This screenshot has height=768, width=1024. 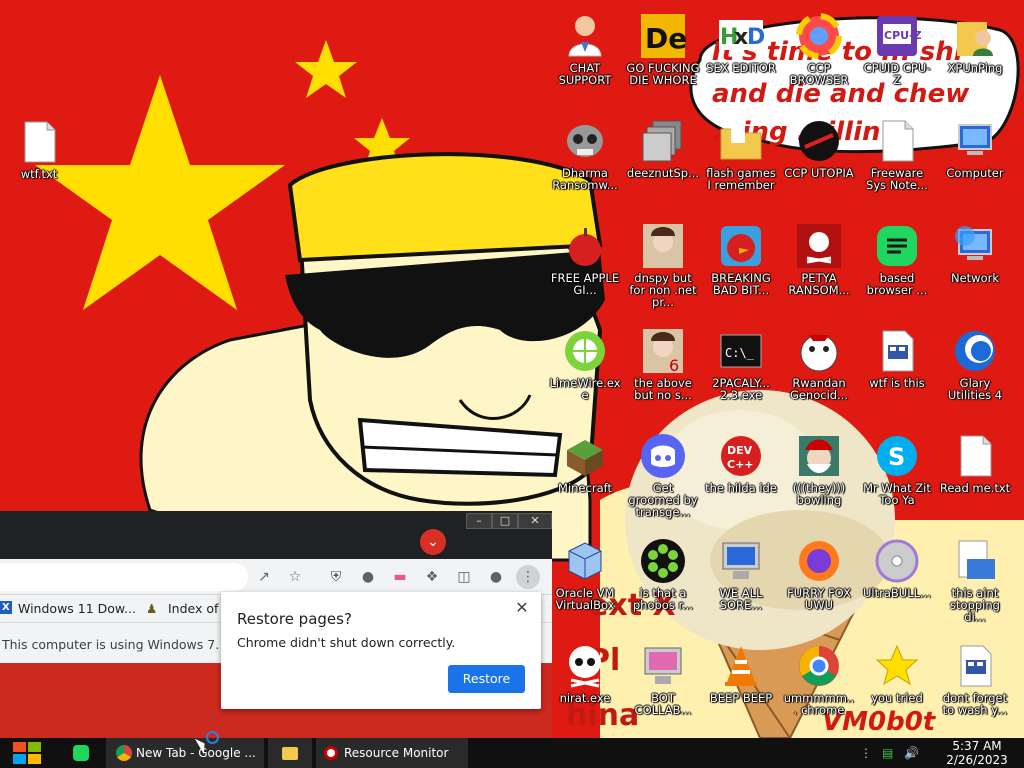 I want to click on angry-bird-icon, so click(x=741, y=246).